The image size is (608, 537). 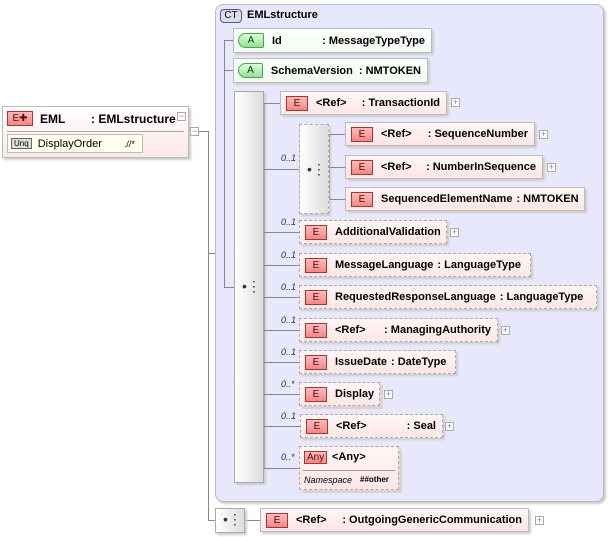 What do you see at coordinates (418, 362) in the screenshot?
I see `element-type: : DateType` at bounding box center [418, 362].